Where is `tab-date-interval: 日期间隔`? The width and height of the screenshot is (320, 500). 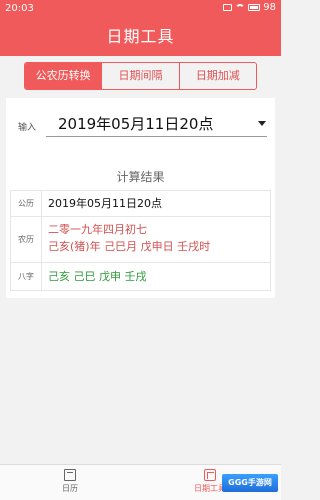 tab-date-interval: 日期间隔 is located at coordinates (139, 76).